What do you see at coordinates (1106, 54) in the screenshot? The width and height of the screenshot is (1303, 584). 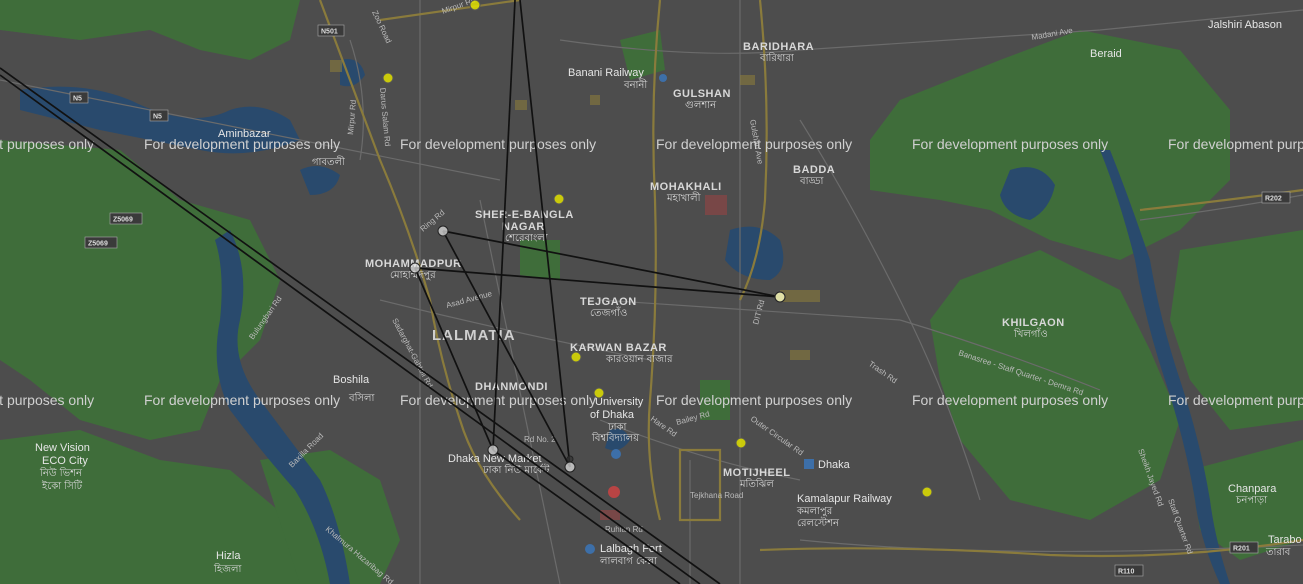 I see `place-label-beraid: Beraid` at bounding box center [1106, 54].